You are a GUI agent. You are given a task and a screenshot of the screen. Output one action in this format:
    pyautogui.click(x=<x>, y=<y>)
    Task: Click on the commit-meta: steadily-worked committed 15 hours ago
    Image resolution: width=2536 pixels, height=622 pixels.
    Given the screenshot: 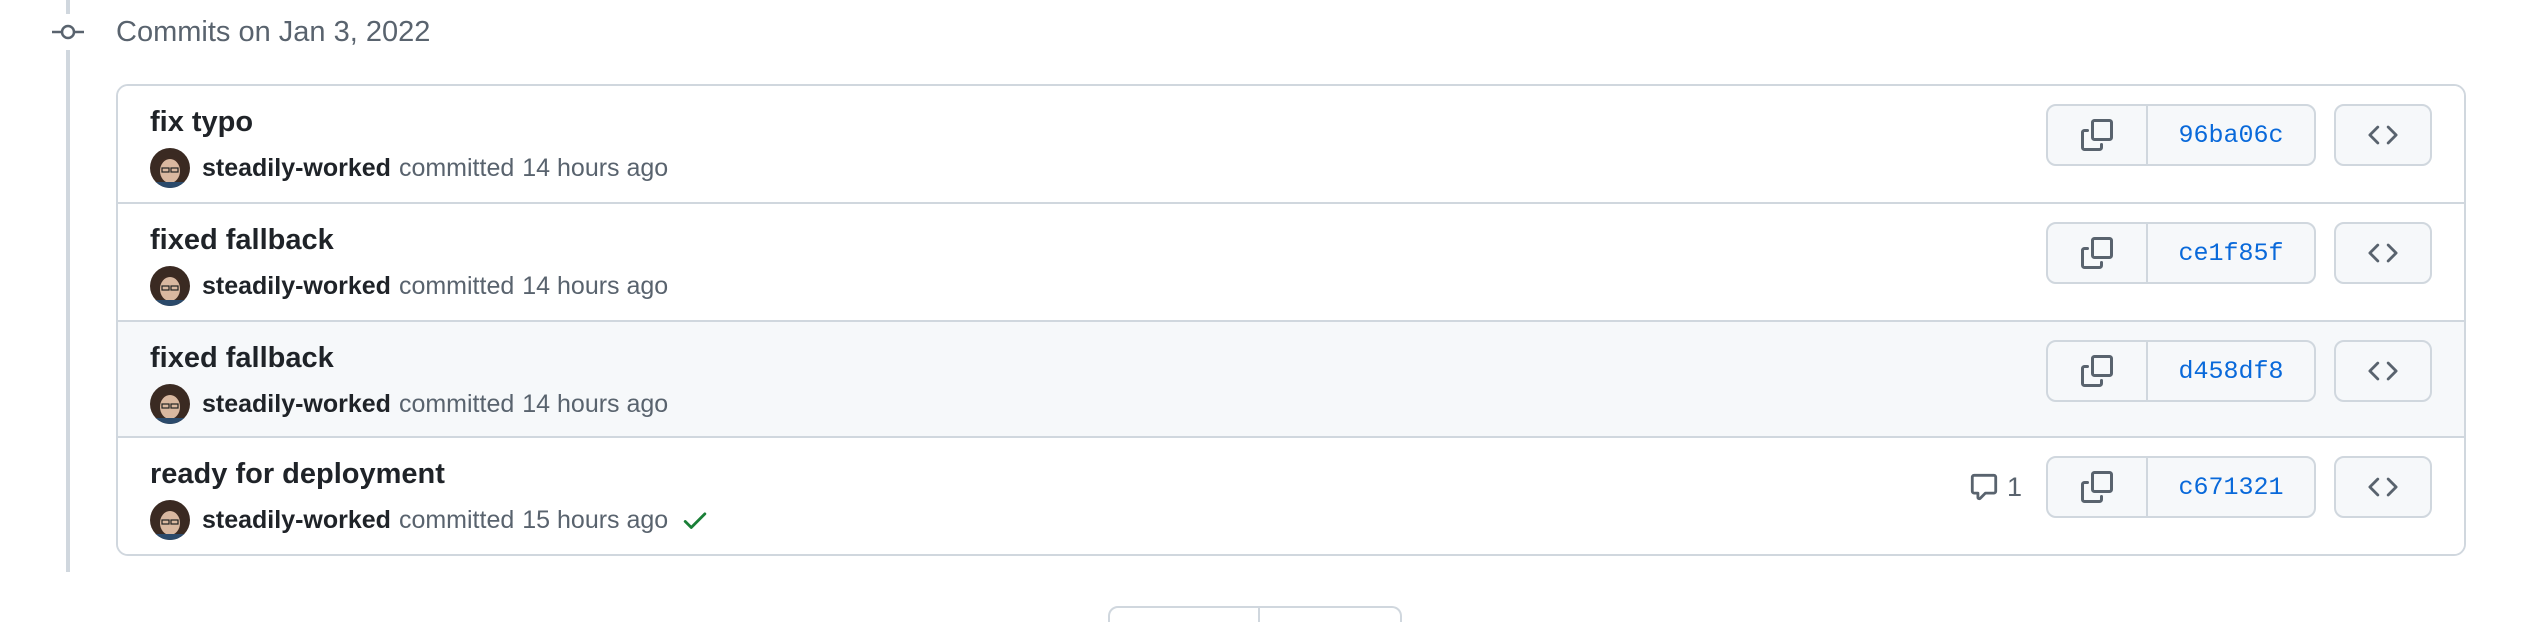 What is the action you would take?
    pyautogui.click(x=430, y=520)
    